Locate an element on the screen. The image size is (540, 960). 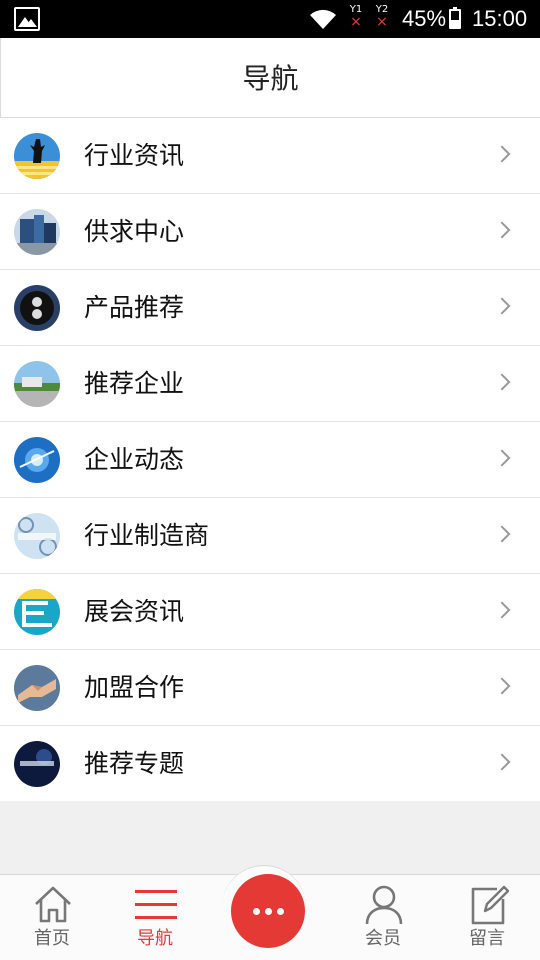
nav-item-company-news: 企业动态 is located at coordinates (270, 460).